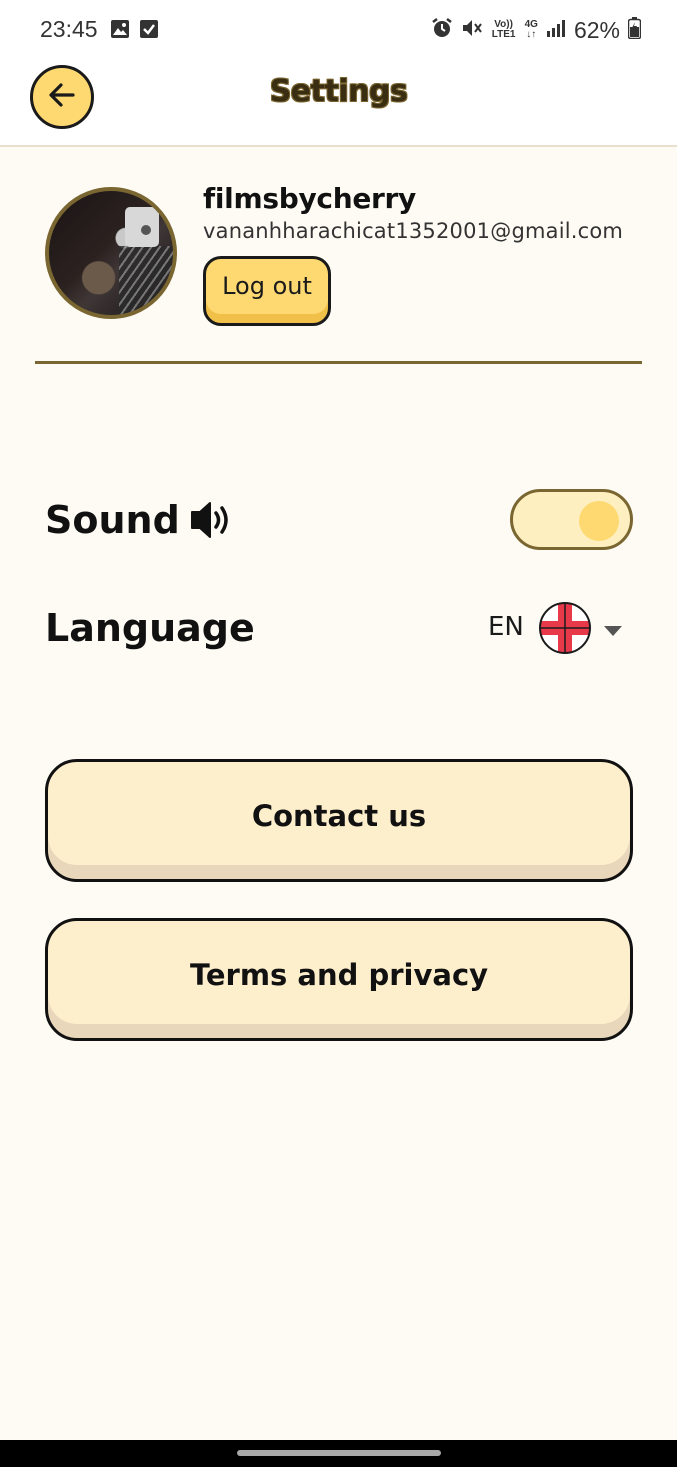 Image resolution: width=677 pixels, height=1467 pixels. Describe the element at coordinates (69, 29) in the screenshot. I see `status-time: 23:45` at that location.